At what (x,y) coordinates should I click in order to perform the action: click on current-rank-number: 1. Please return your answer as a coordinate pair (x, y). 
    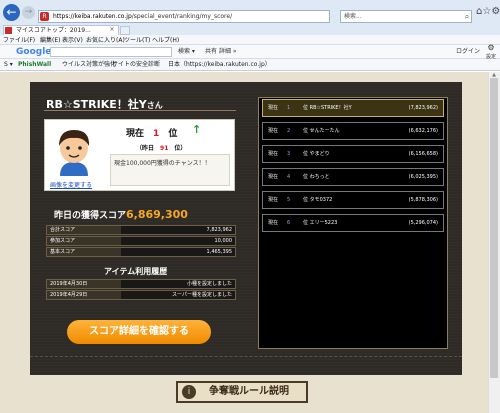
    Looking at the image, I should click on (156, 134).